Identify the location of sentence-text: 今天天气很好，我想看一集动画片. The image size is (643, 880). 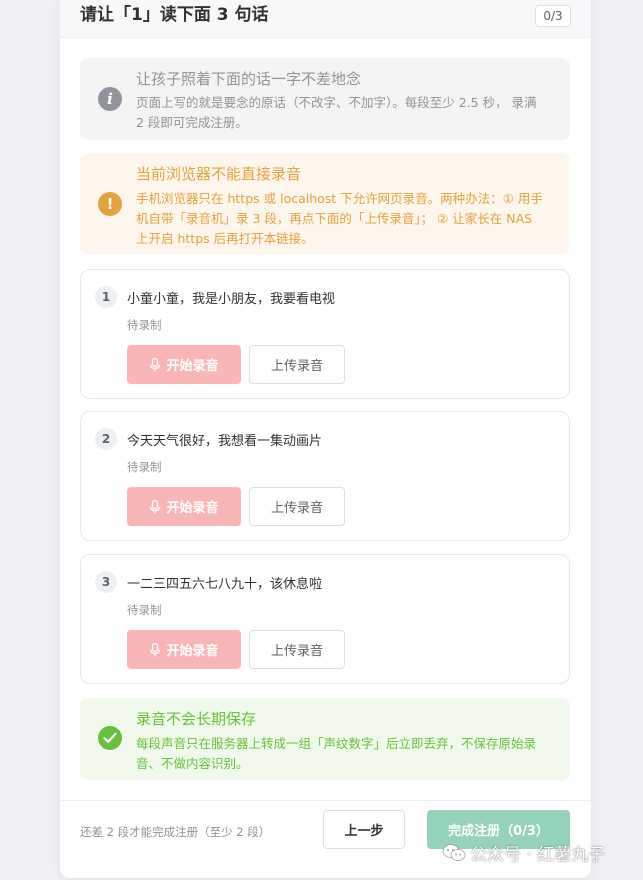
(225, 441).